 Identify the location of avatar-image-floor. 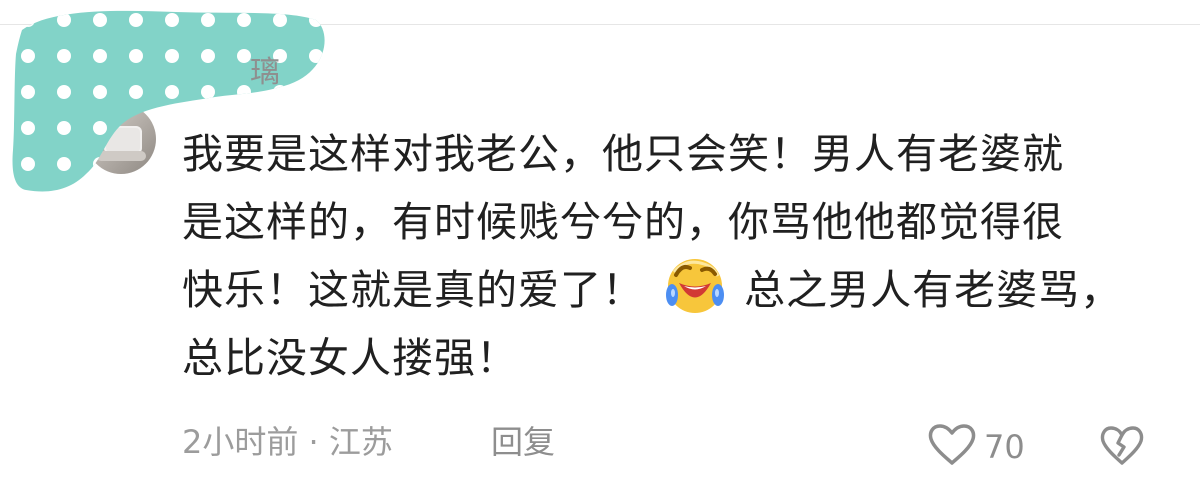
(121, 156).